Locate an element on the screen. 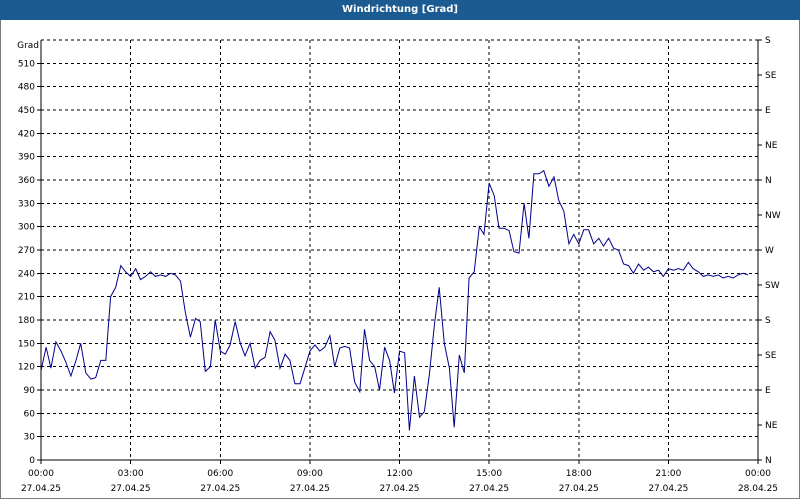 This screenshot has width=800, height=500. y-tick-label: 60 is located at coordinates (30, 414).